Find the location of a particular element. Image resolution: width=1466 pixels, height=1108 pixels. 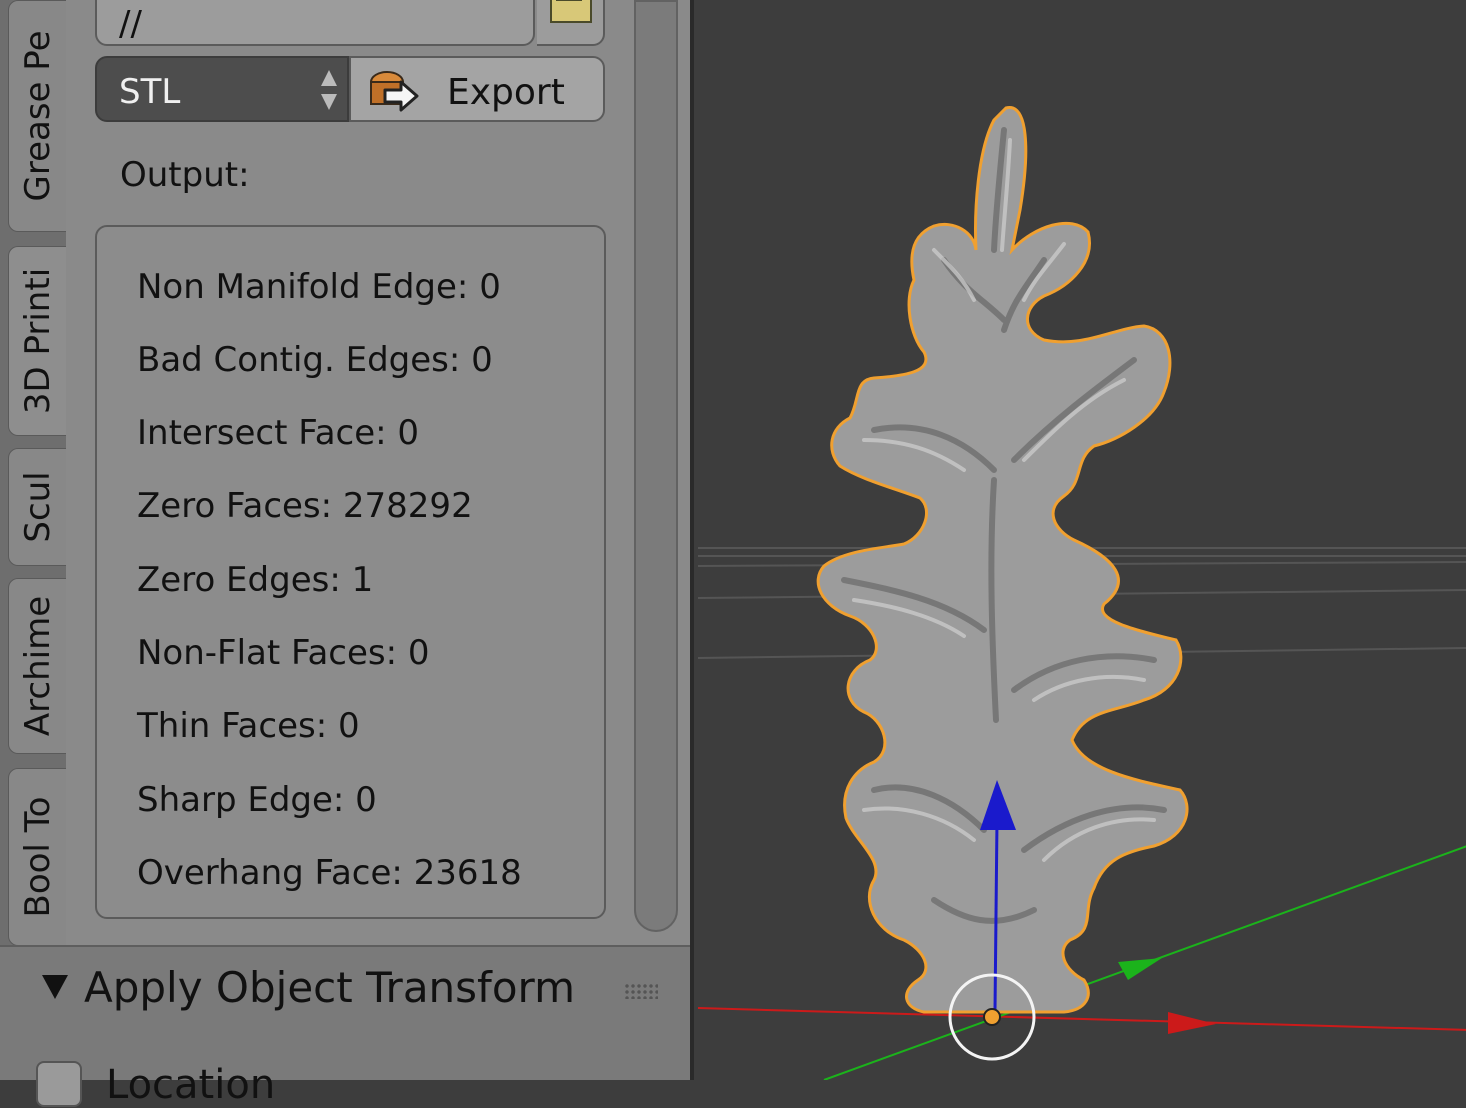

panel-scrollbar is located at coordinates (656, 466).